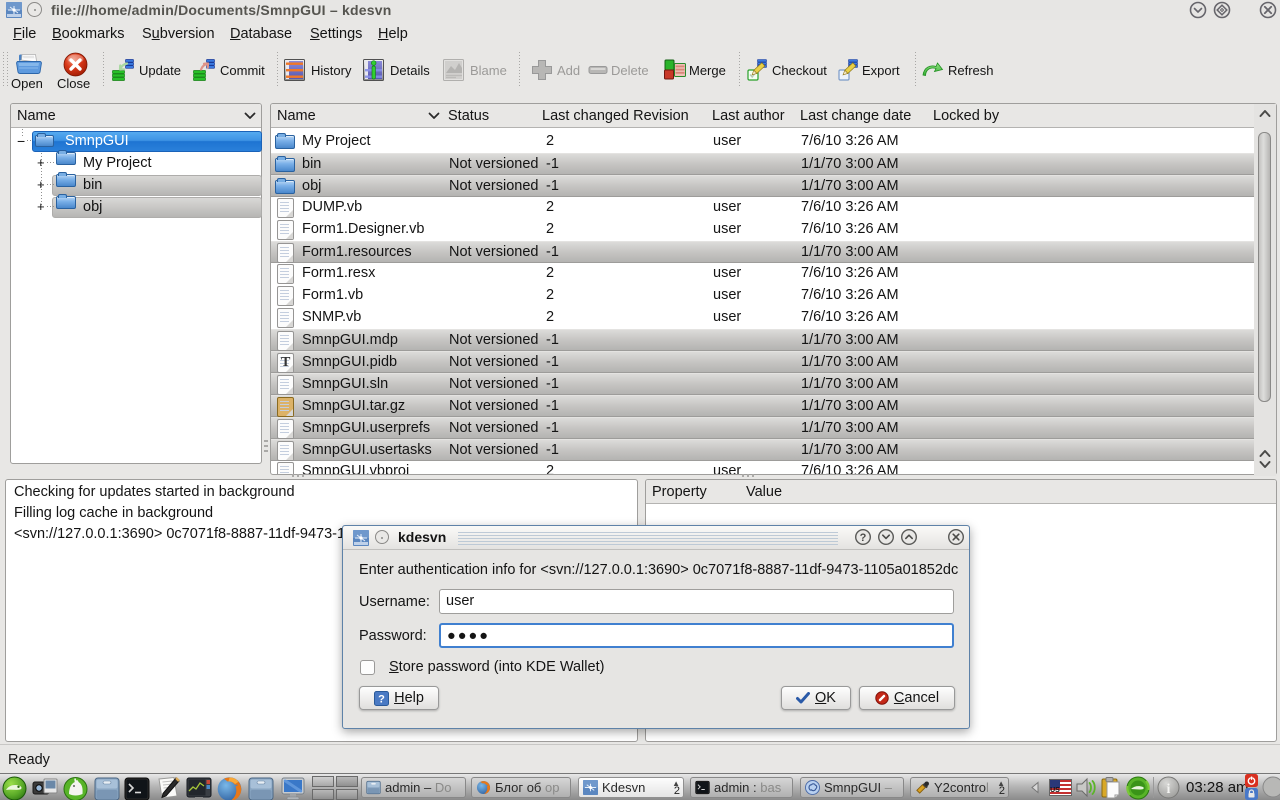 This screenshot has height=800, width=1280. What do you see at coordinates (1169, 789) in the screenshot?
I see `svg-text: i` at bounding box center [1169, 789].